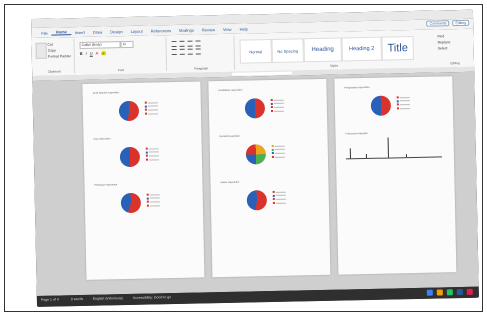 The width and height of the screenshot is (487, 316). I want to click on tab-insert: Insert, so click(80, 31).